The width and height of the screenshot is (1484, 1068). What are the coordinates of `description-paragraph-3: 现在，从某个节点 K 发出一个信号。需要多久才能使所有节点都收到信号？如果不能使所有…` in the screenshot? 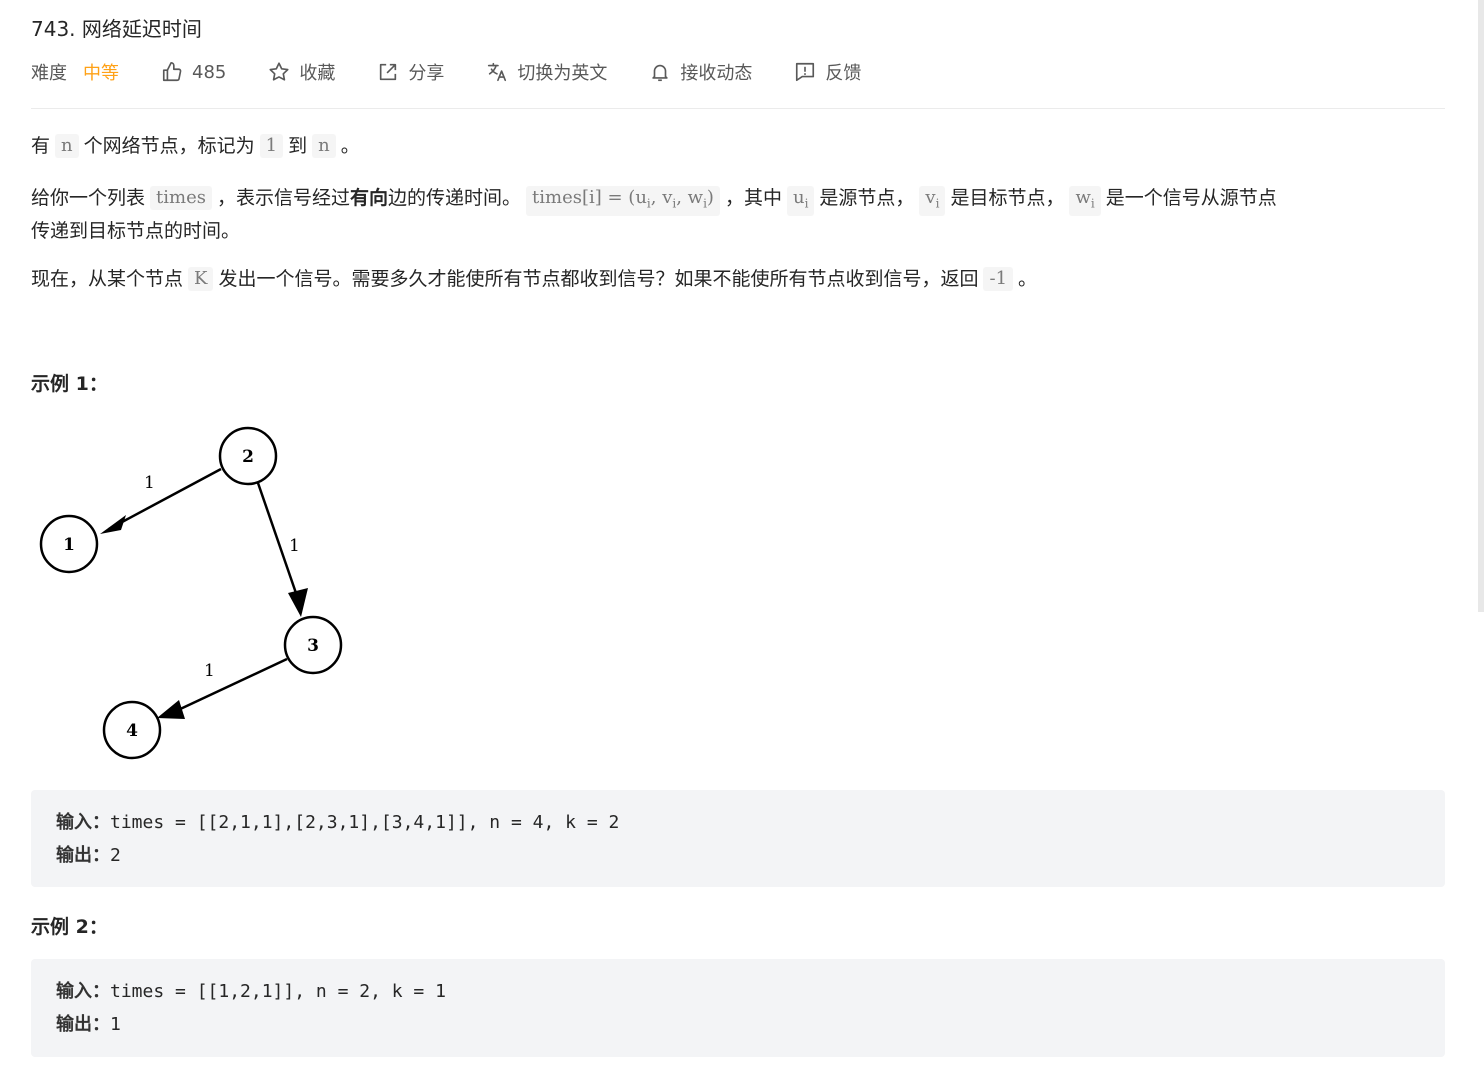 It's located at (738, 279).